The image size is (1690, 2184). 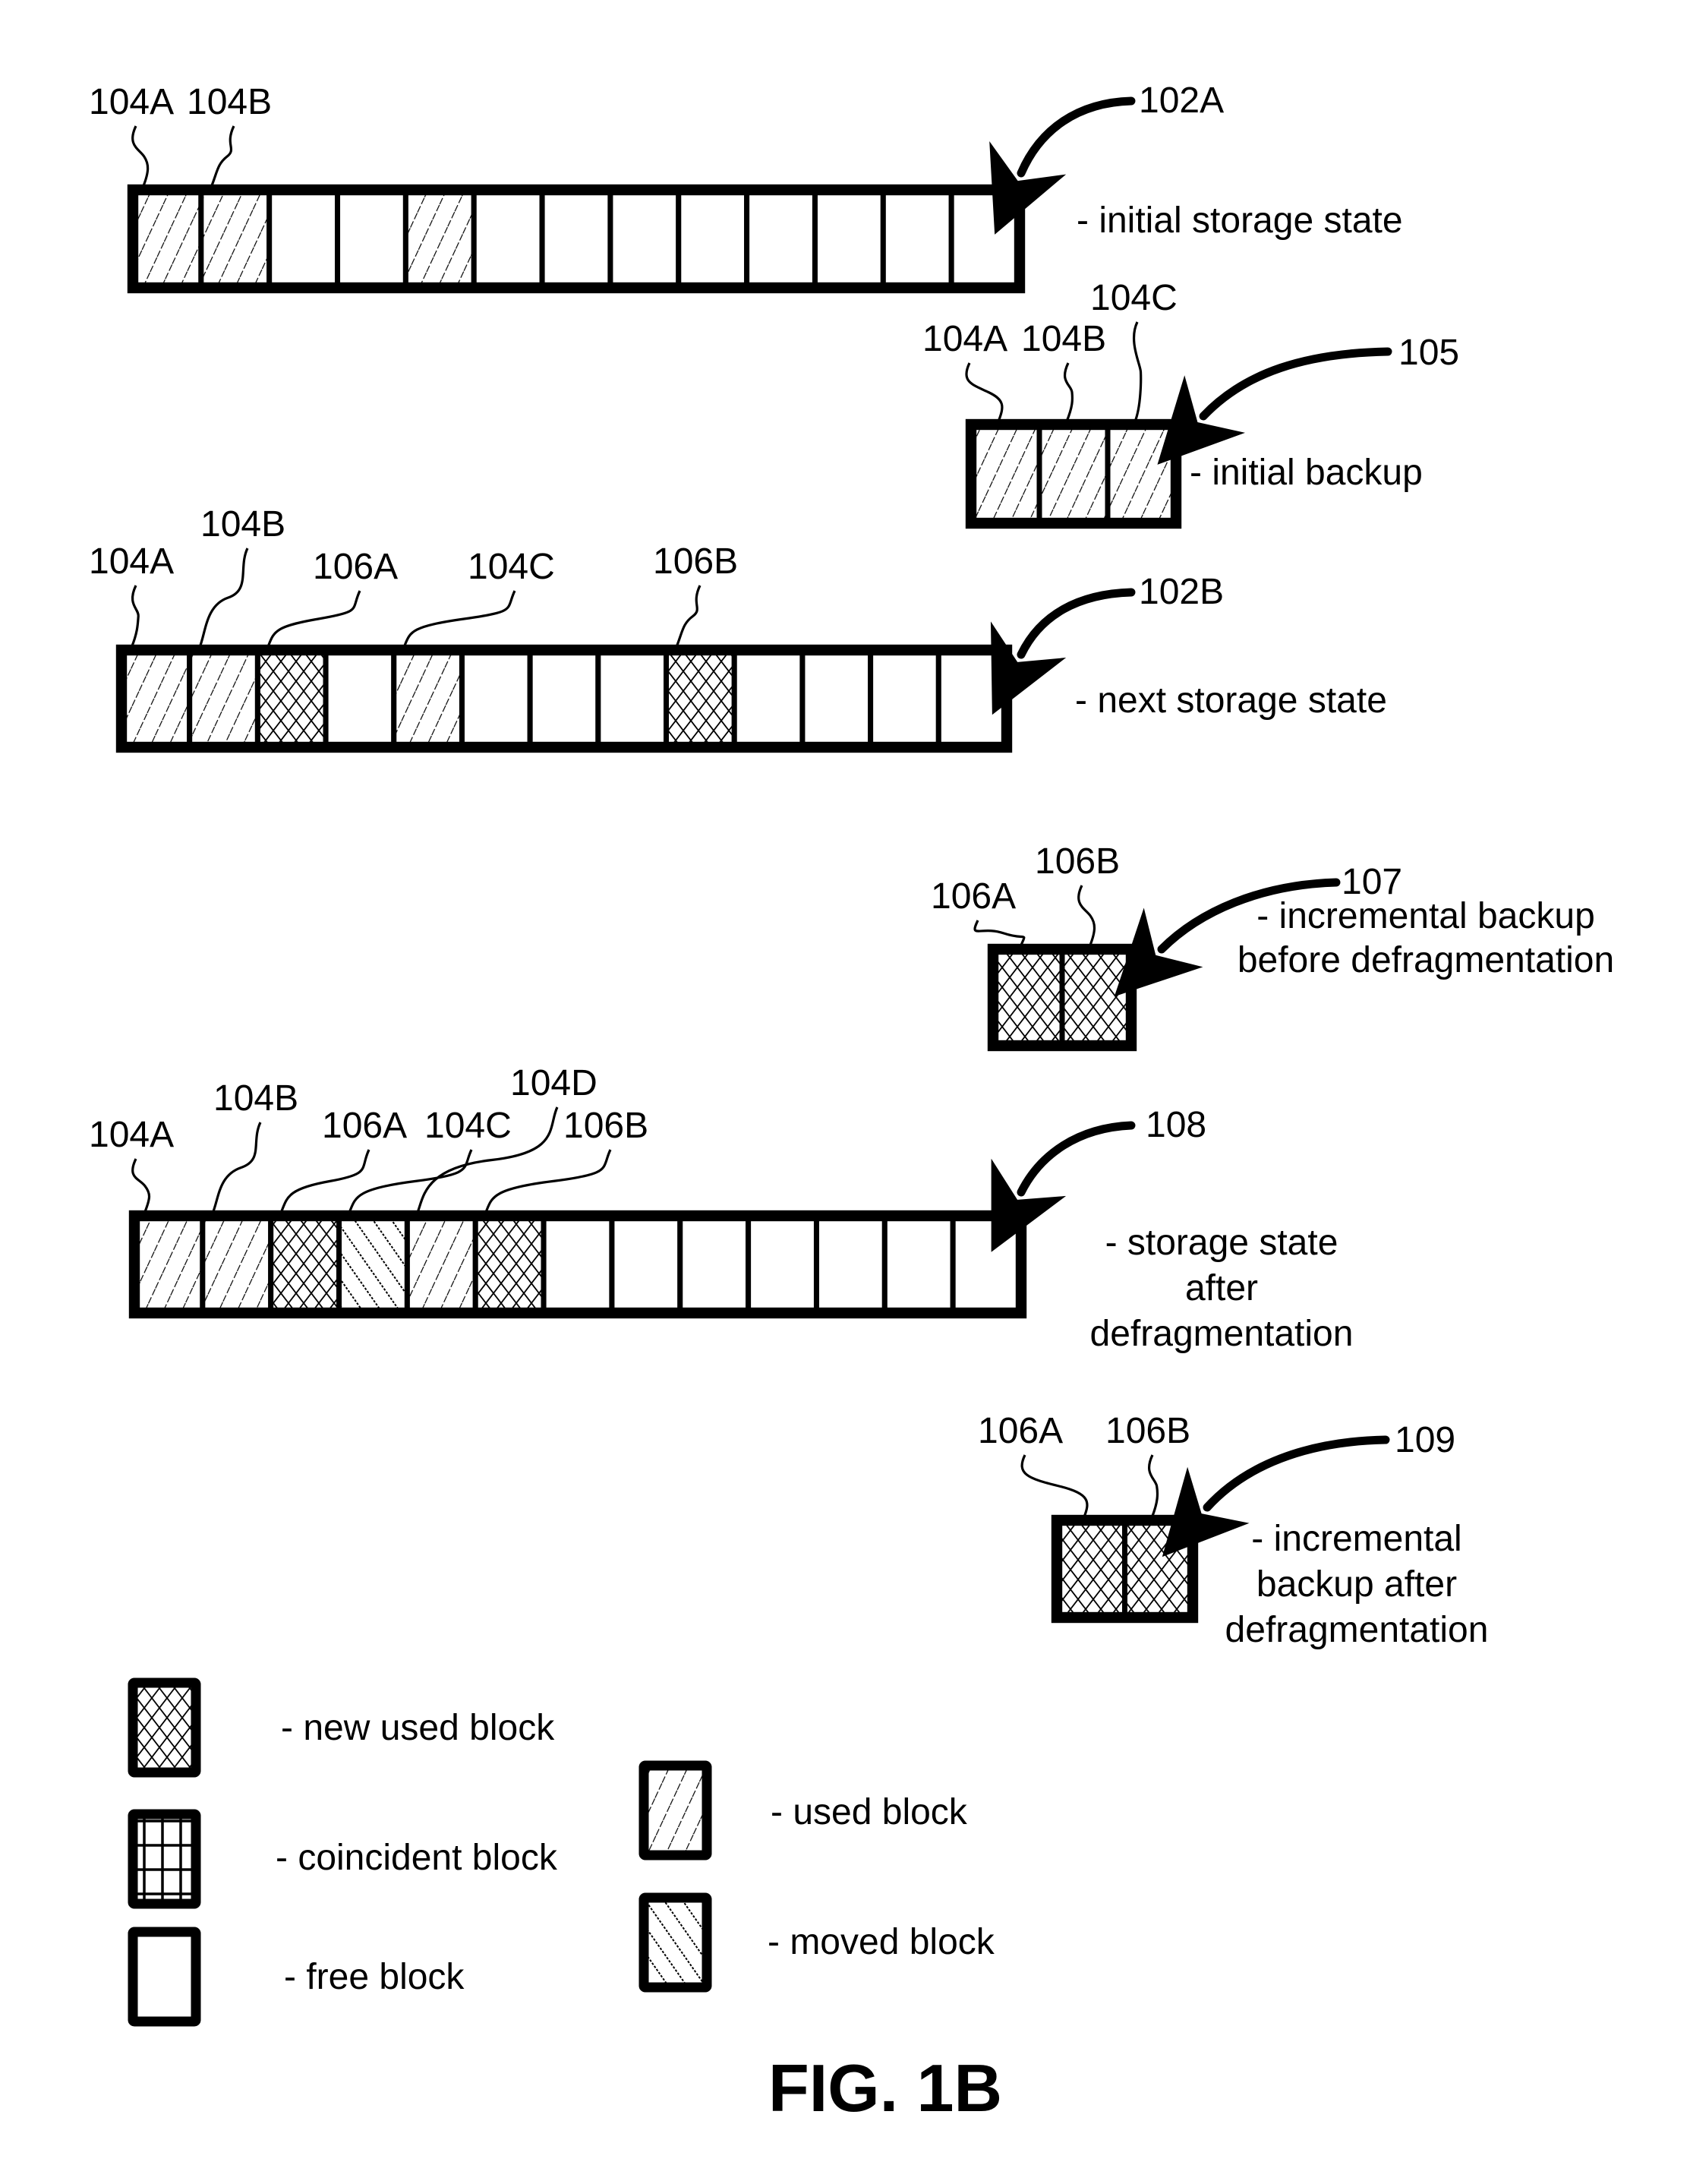 I want to click on state-description: - storage state, so click(x=1221, y=1243).